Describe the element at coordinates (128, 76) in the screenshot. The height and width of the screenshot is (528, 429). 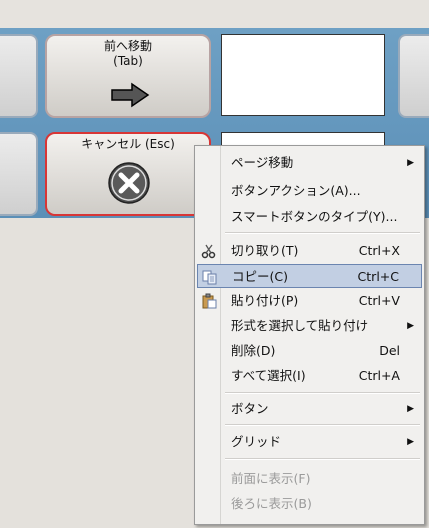
I see `prev-tab-button: 前へ移動 (Tab)` at that location.